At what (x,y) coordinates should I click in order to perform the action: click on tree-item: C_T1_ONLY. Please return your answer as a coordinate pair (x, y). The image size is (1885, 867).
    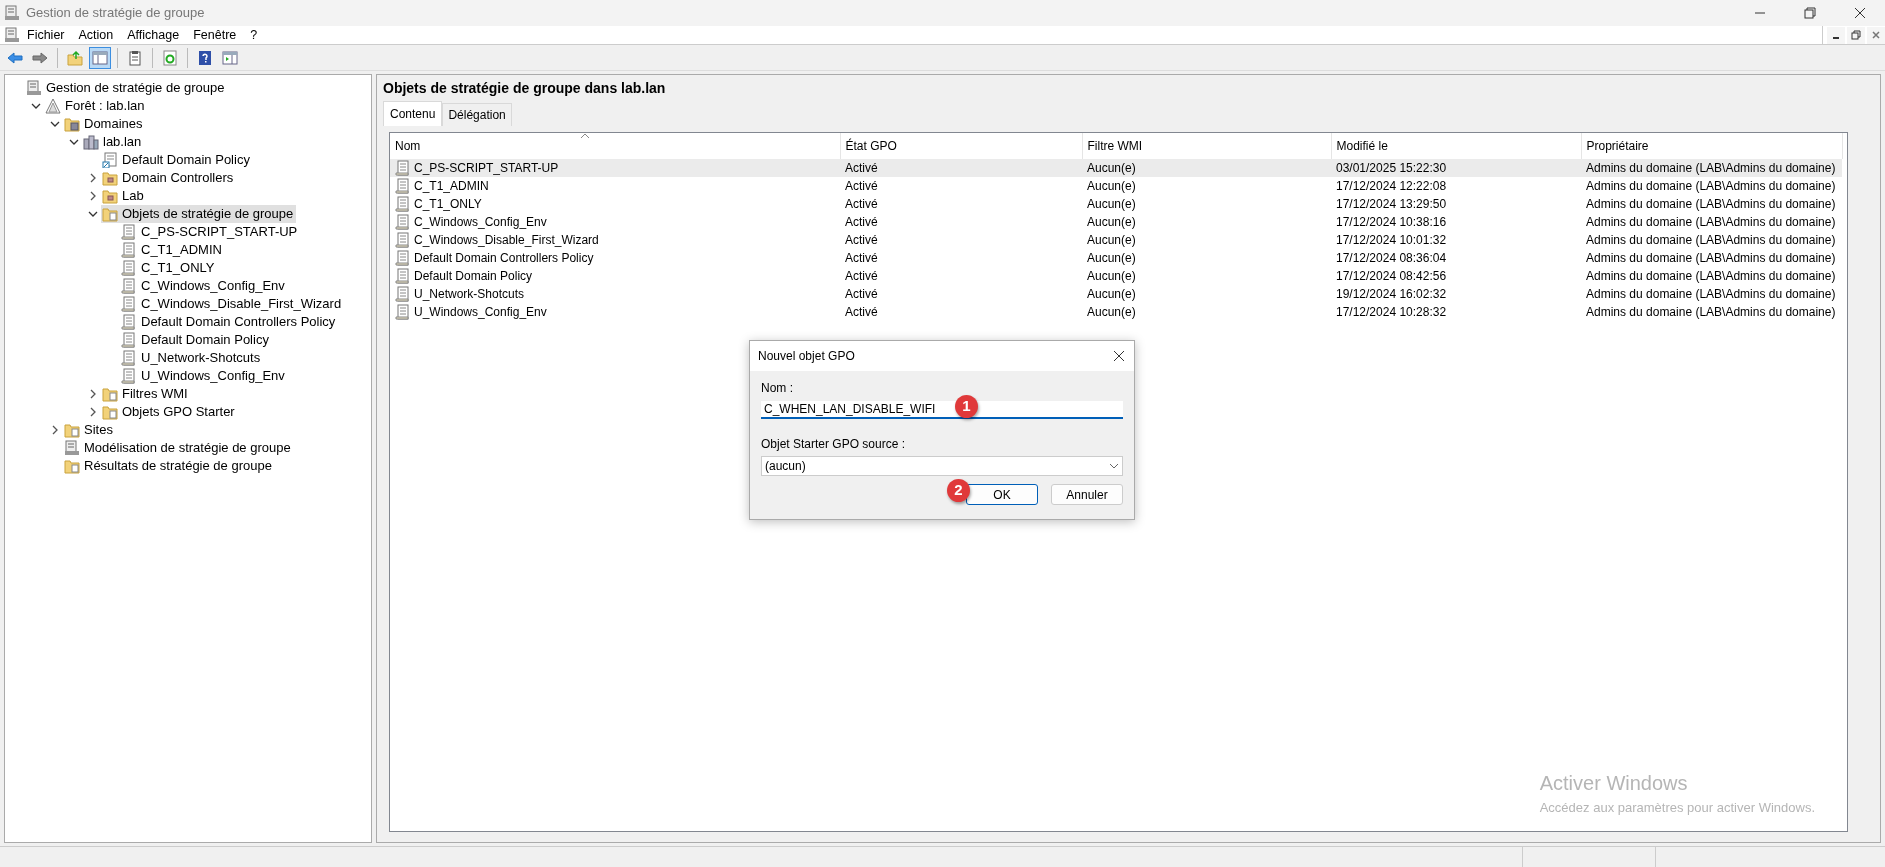
    Looking at the image, I should click on (169, 268).